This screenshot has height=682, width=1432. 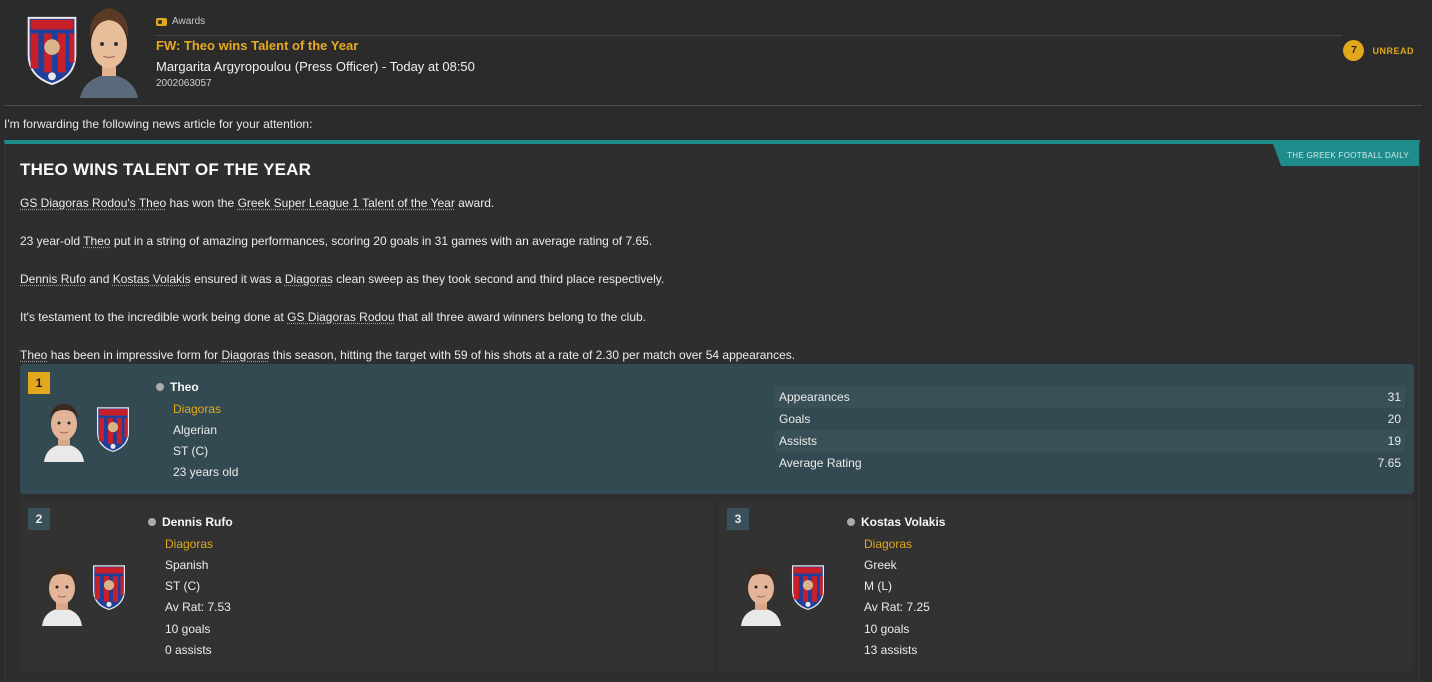 I want to click on award-link: Greek Super League 1 Talent of the Year, so click(x=346, y=203).